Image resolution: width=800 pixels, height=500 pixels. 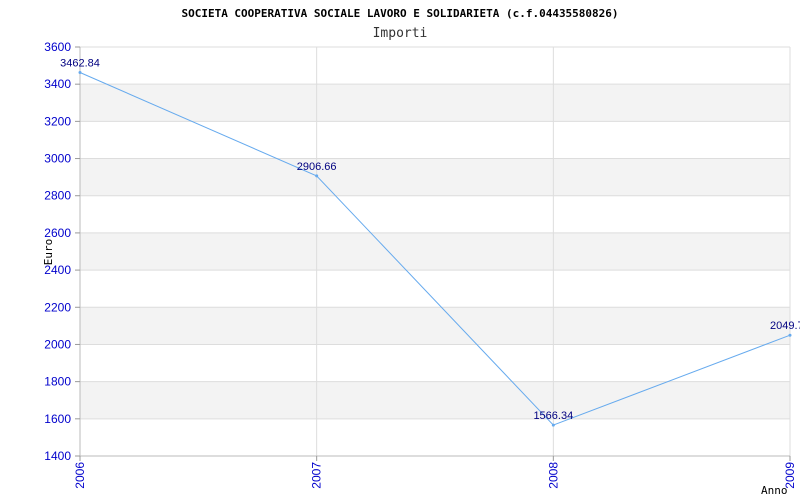 I want to click on y-tick-label: 3600, so click(x=57, y=47).